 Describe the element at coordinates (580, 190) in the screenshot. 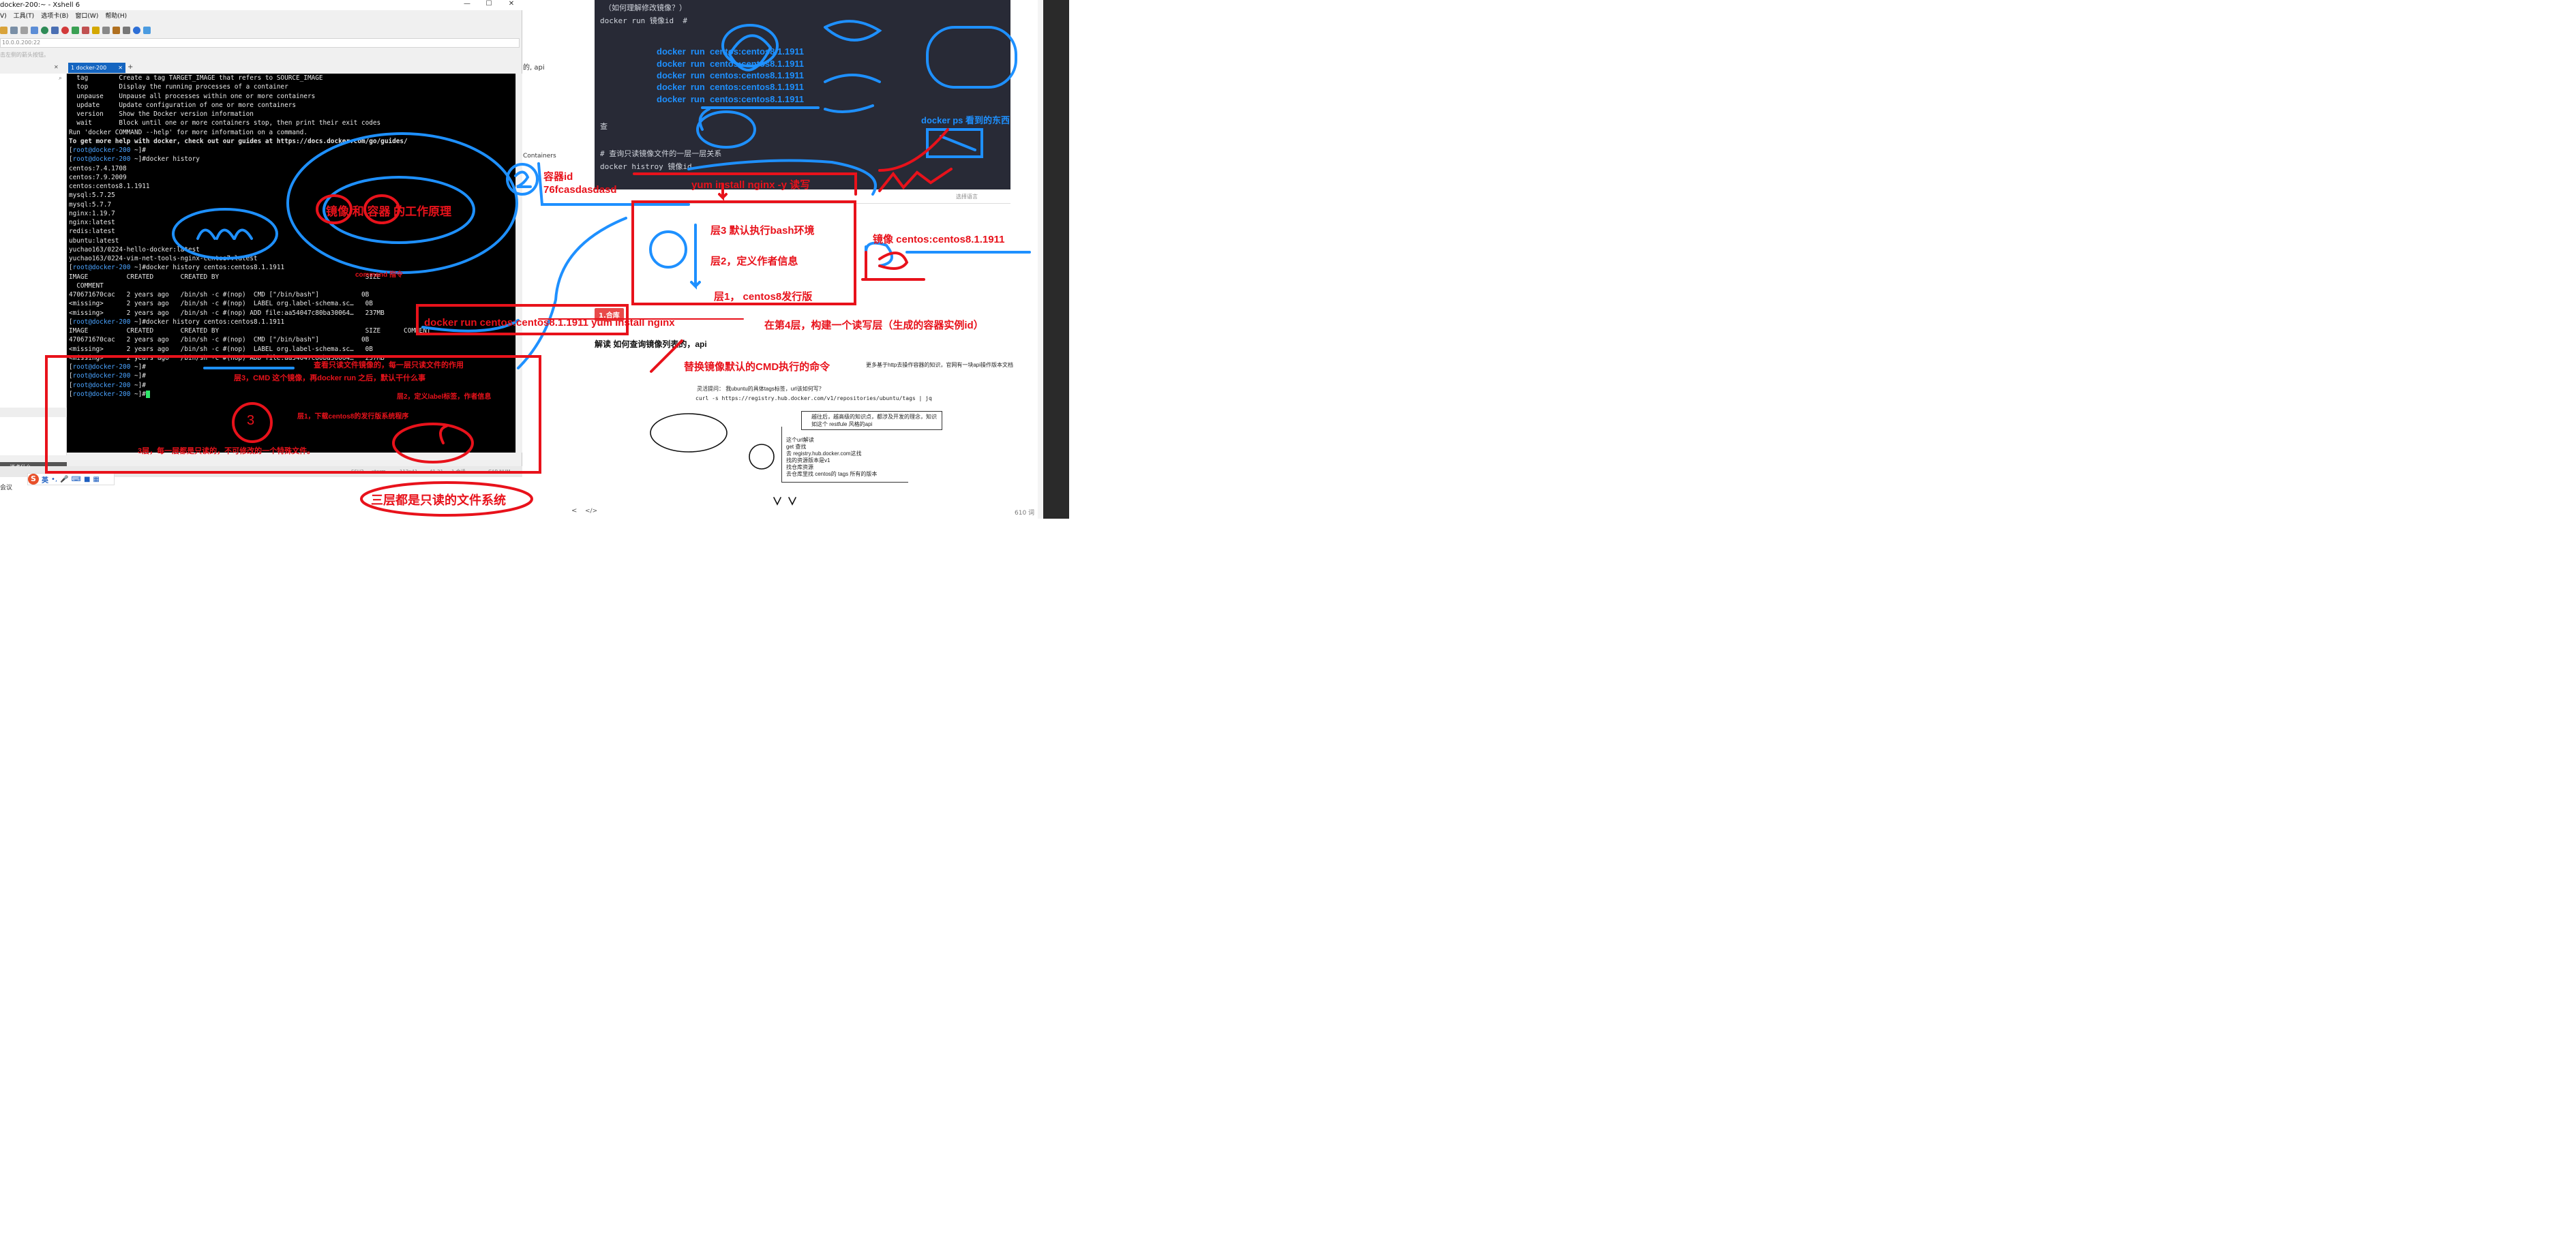

I see `annotation-container-hash: 76fcasdasdasd` at that location.